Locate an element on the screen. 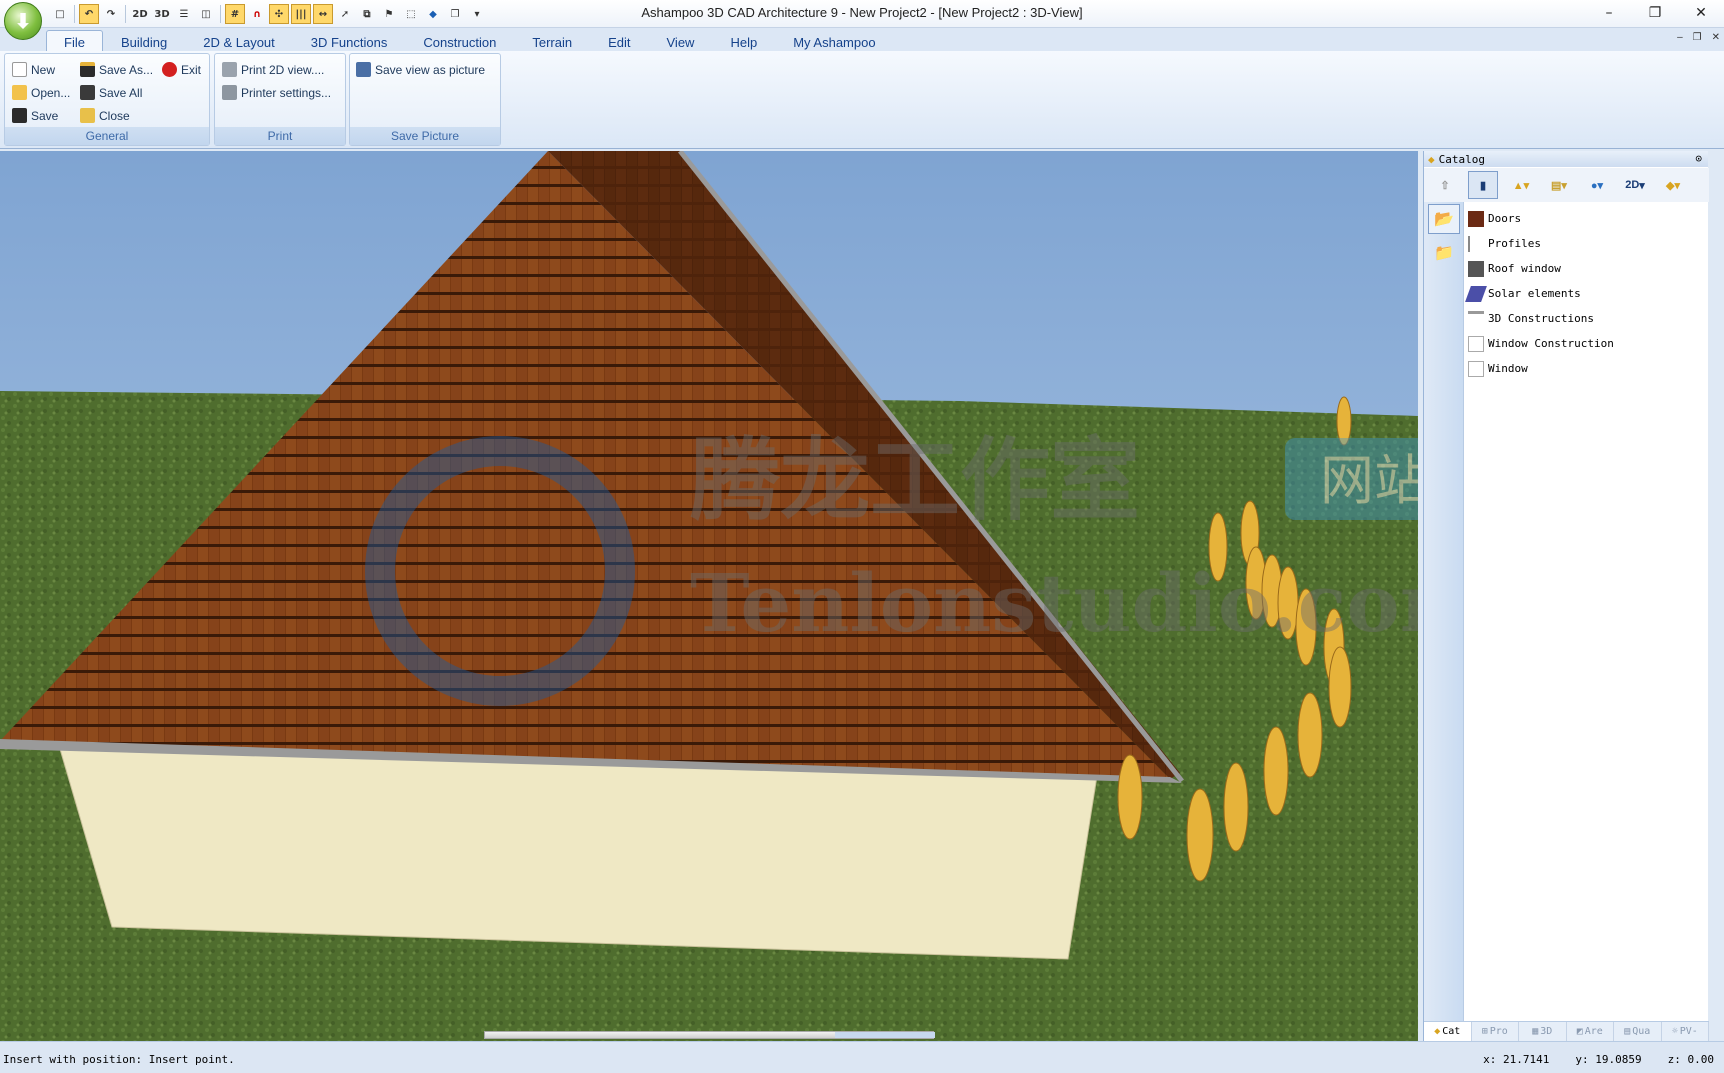 The width and height of the screenshot is (1724, 1073). restore-button: ❐ is located at coordinates (1655, 13).